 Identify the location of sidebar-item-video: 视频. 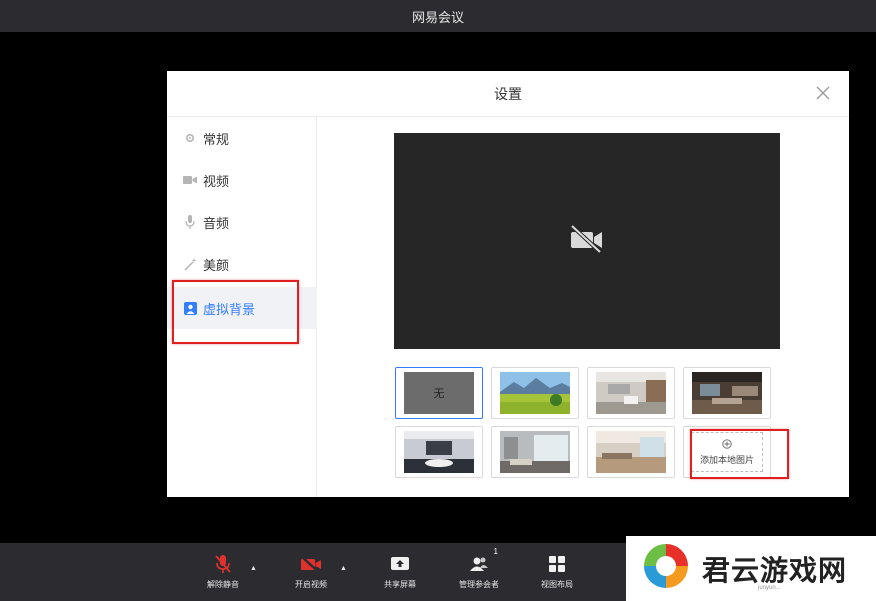
(242, 180).